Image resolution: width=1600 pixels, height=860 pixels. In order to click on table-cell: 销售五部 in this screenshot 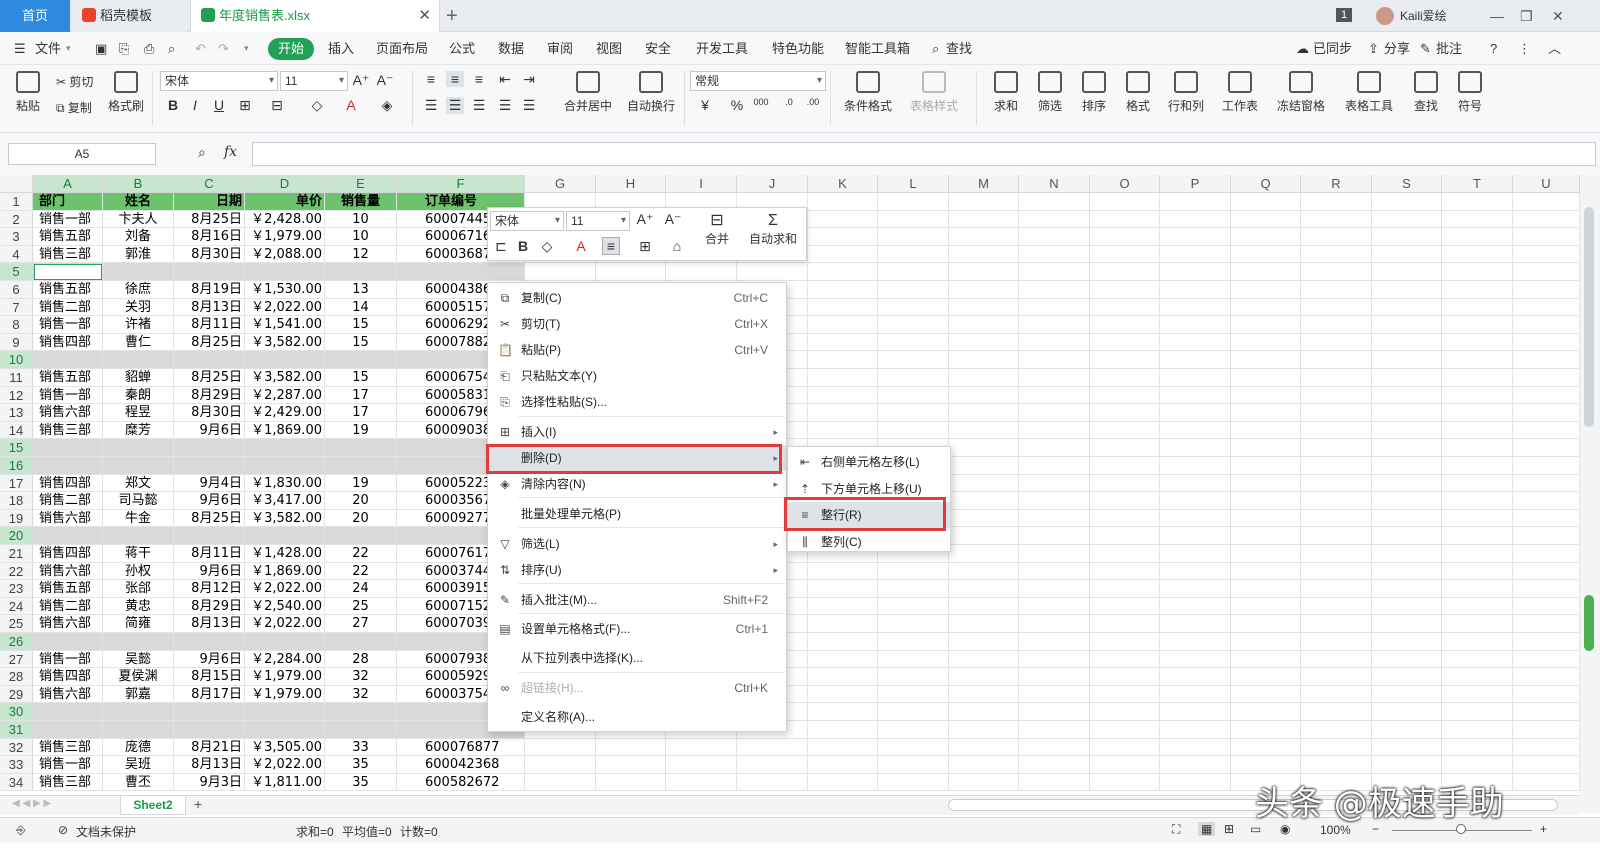, I will do `click(68, 378)`.